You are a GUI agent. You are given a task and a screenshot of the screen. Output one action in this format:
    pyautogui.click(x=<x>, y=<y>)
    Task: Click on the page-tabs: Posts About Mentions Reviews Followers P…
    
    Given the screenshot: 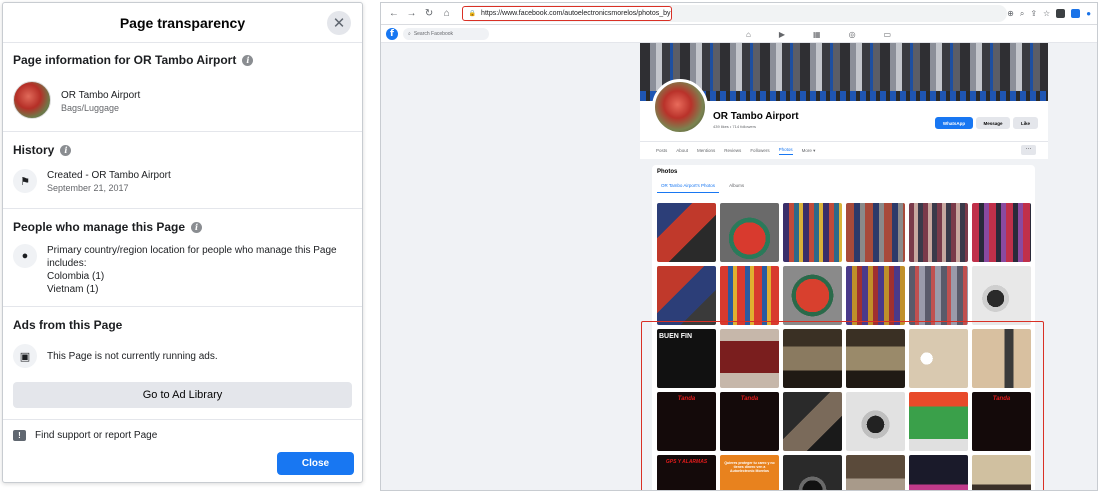 What is the action you would take?
    pyautogui.click(x=844, y=150)
    